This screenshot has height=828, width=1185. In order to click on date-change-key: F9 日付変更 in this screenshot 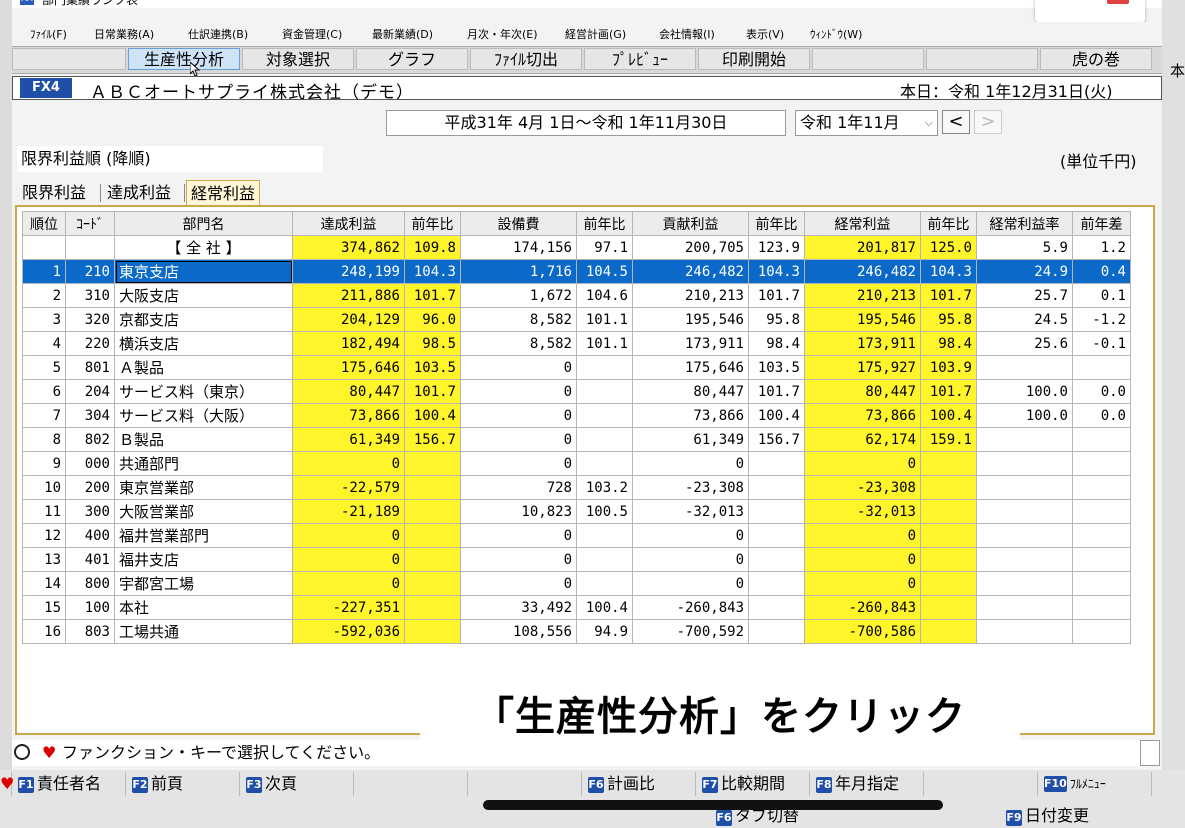, I will do `click(1047, 816)`.